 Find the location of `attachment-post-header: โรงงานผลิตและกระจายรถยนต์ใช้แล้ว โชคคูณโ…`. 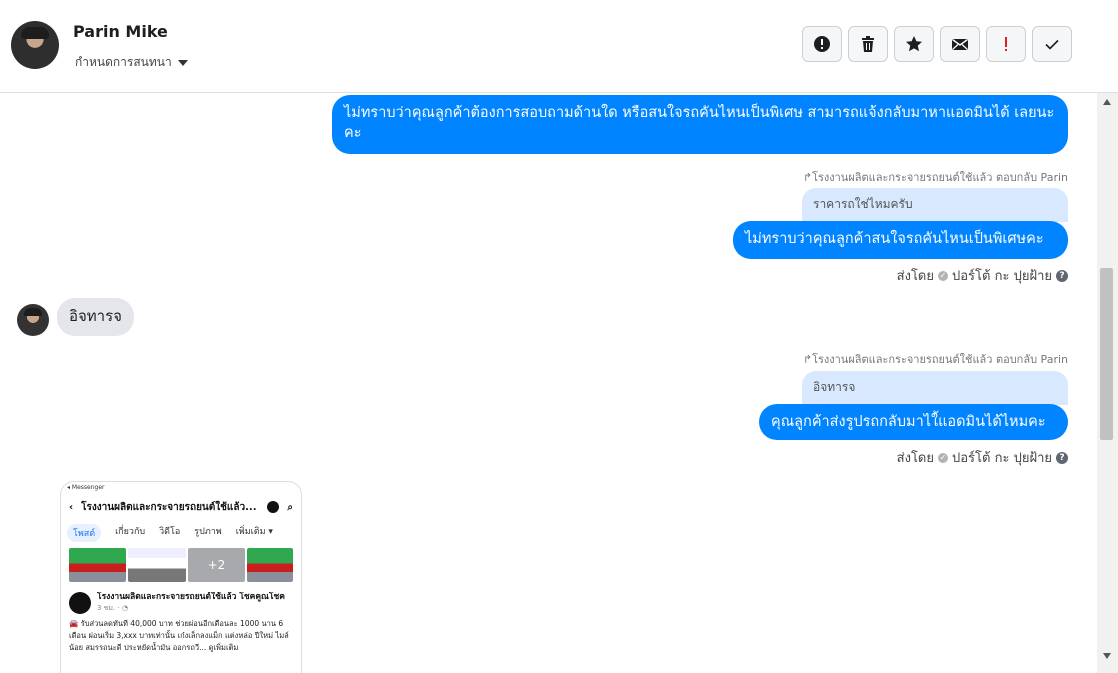

attachment-post-header: โรงงานผลิตและกระจายรถยนต์ใช้แล้ว โชคคูณโ… is located at coordinates (181, 598).